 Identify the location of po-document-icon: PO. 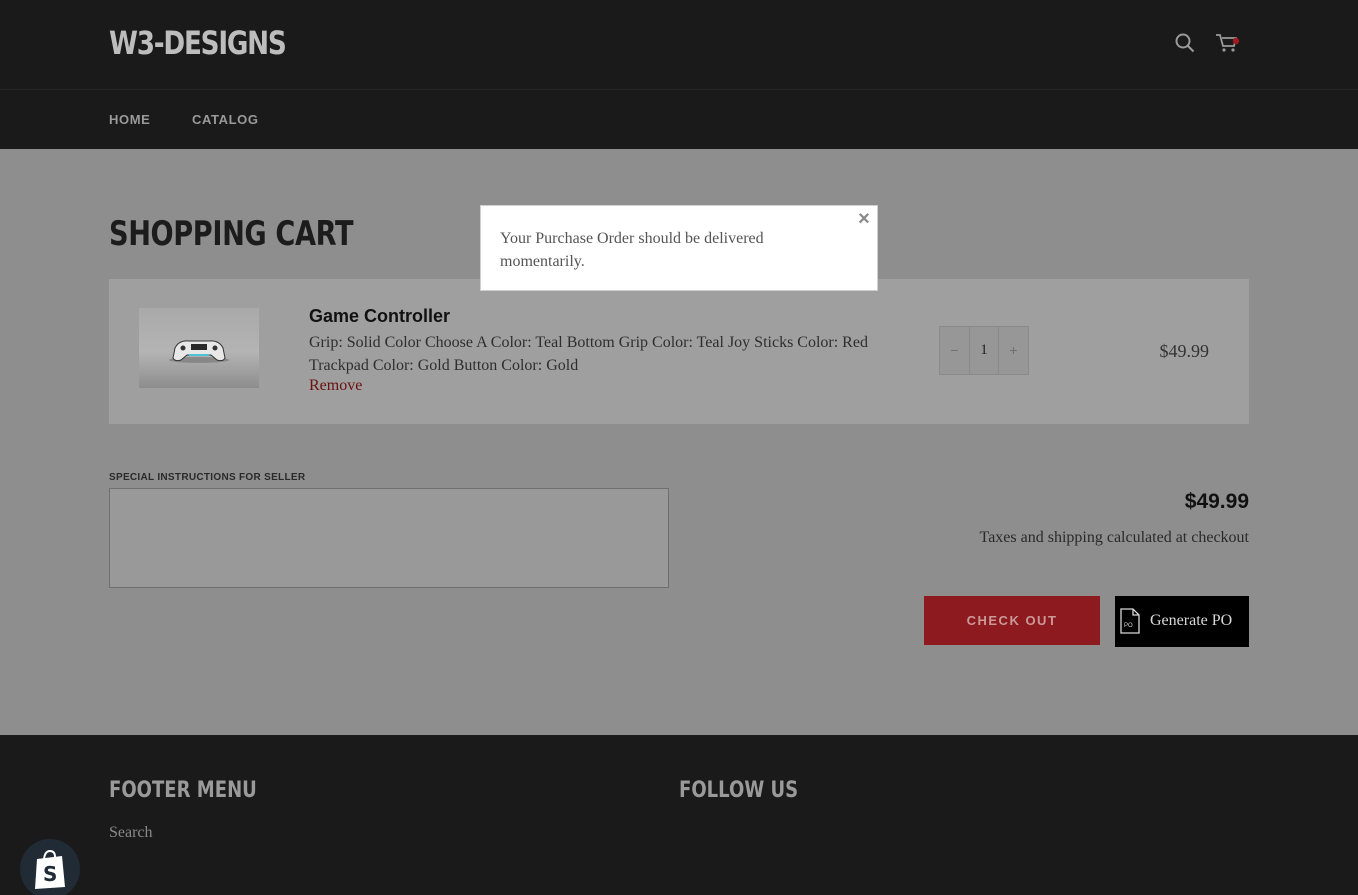
(1130, 621).